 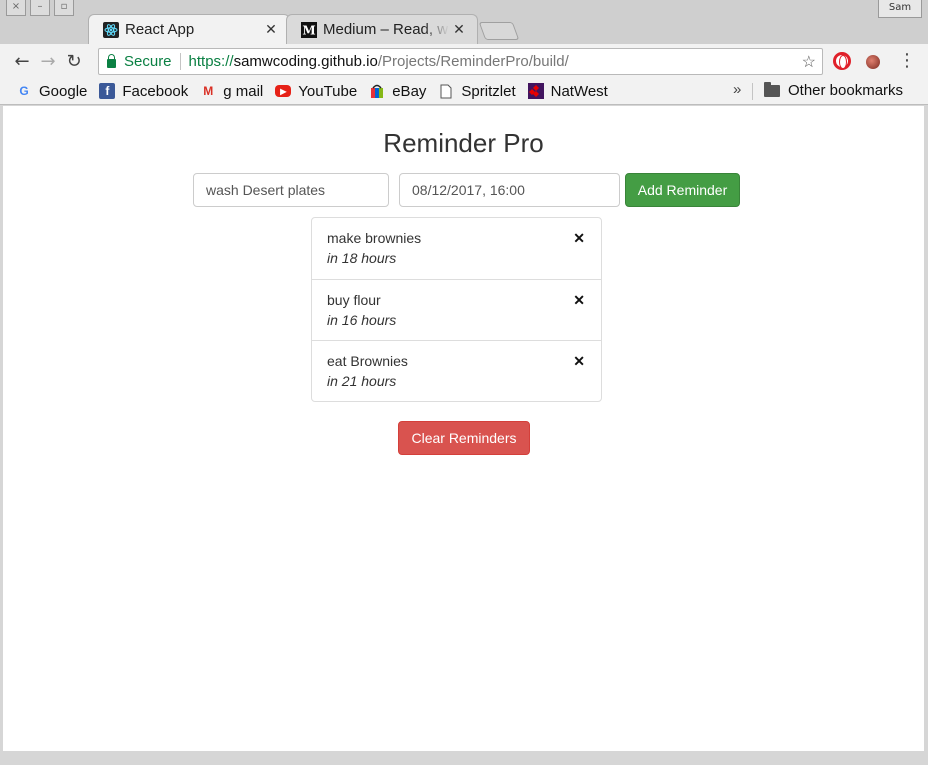 I want to click on secure-label: Secure, so click(x=148, y=61).